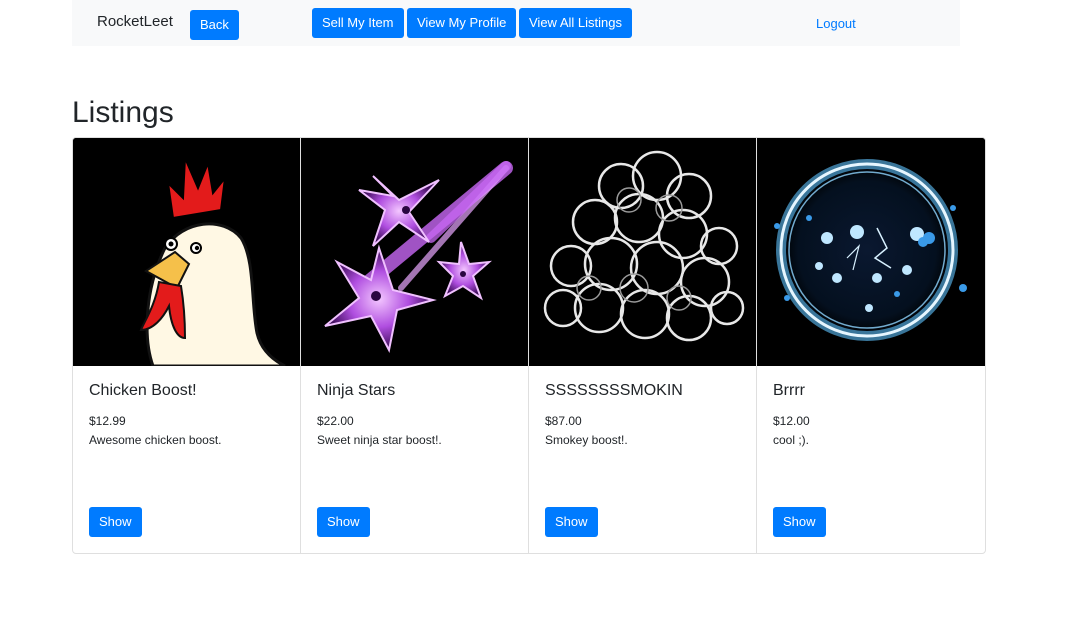 The image size is (1070, 629). What do you see at coordinates (335, 421) in the screenshot?
I see `listing-price: $22.00` at bounding box center [335, 421].